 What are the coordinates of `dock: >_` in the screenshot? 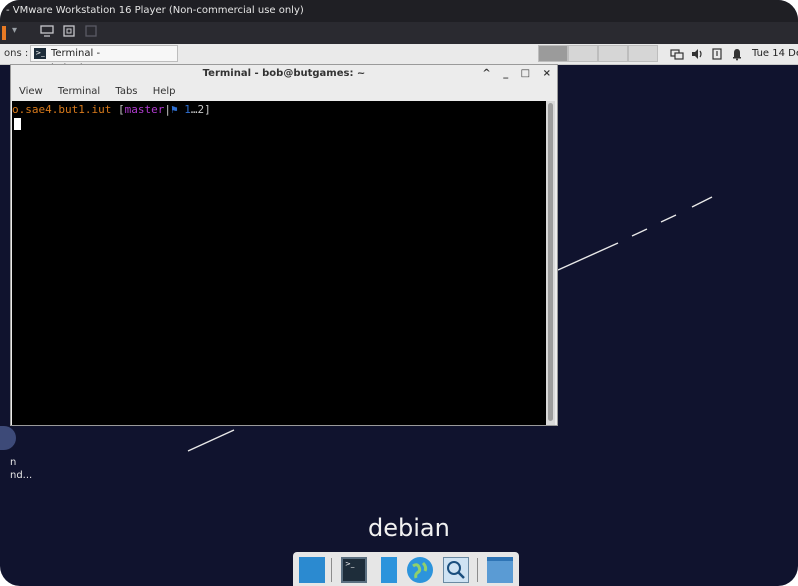 It's located at (406, 569).